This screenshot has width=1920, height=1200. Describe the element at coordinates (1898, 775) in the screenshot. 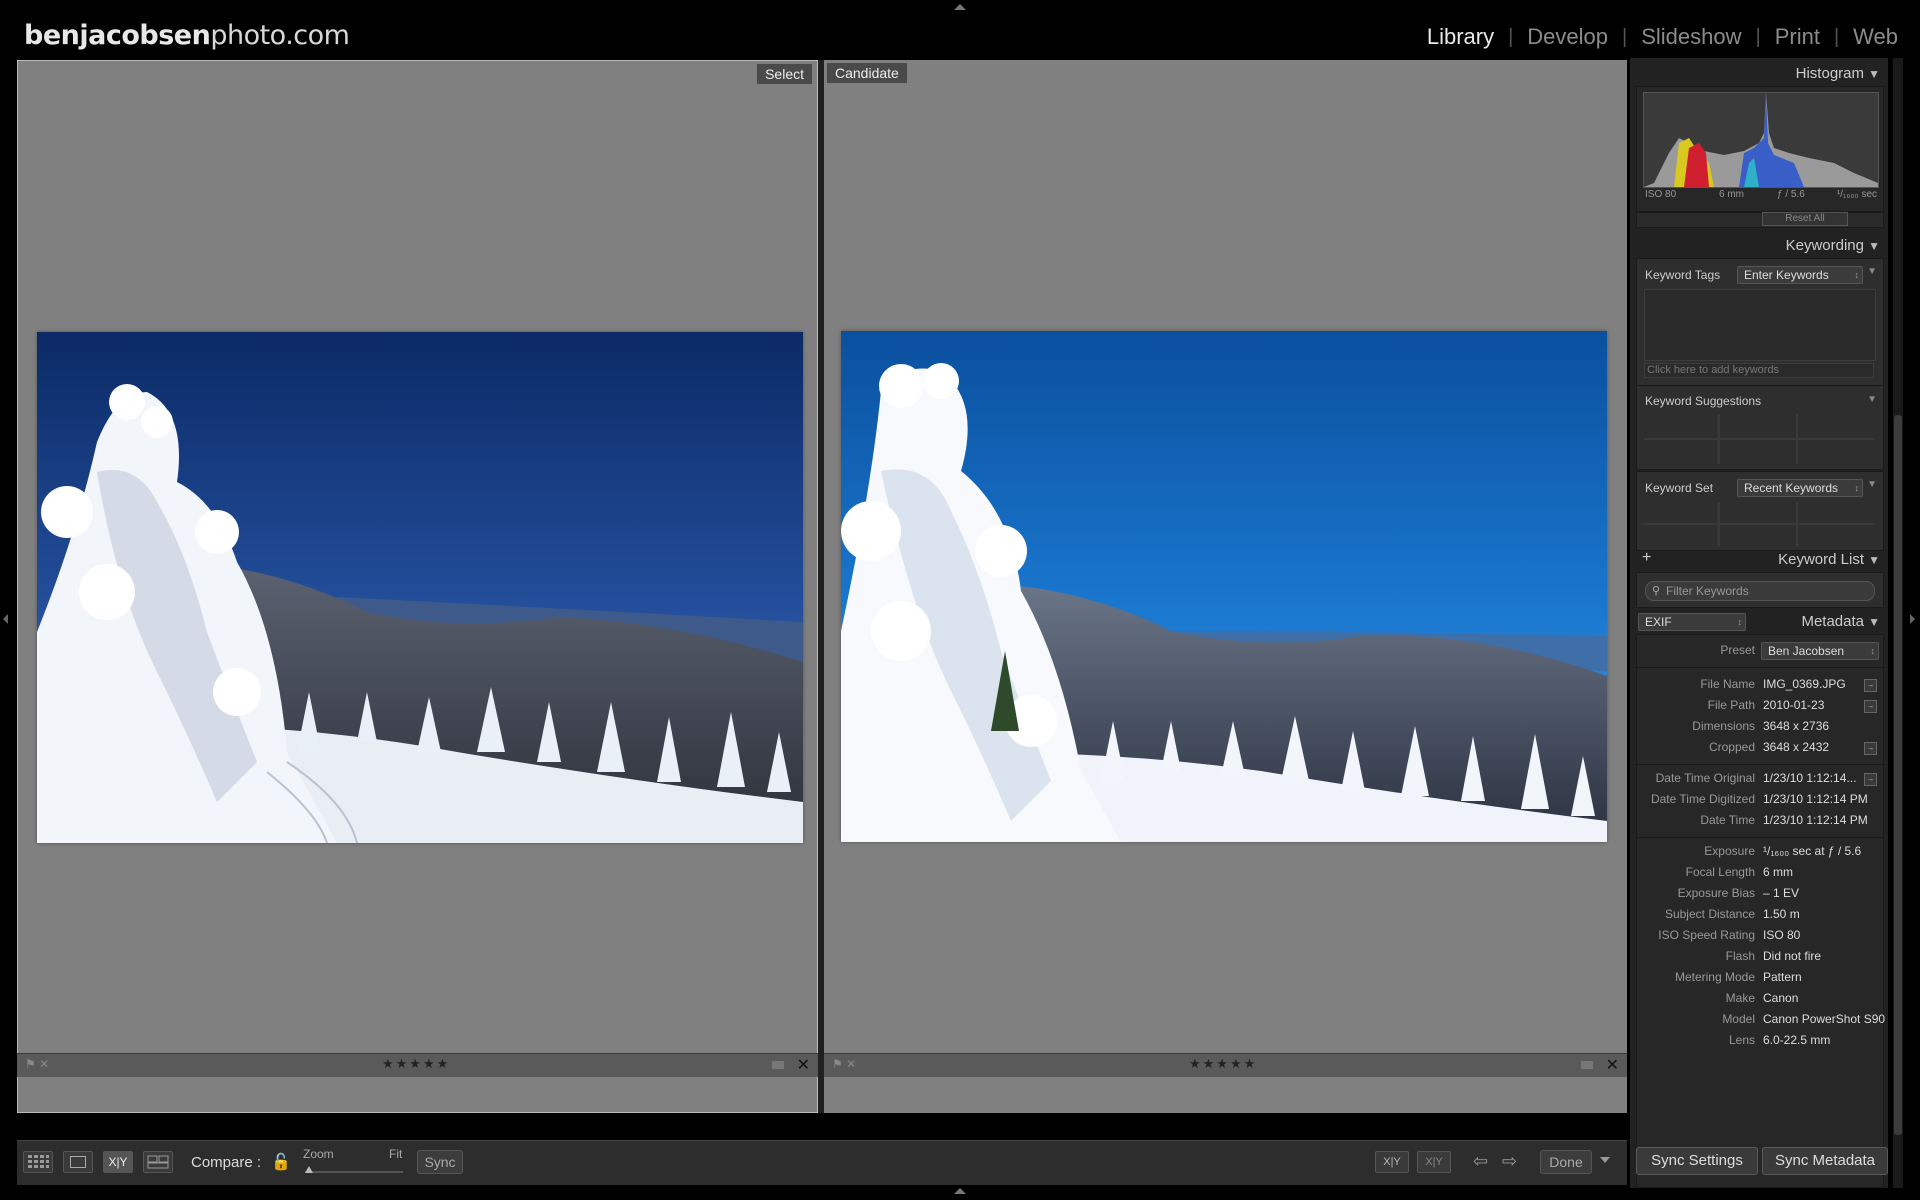

I see `right-panel-scrollbar-thumb` at that location.